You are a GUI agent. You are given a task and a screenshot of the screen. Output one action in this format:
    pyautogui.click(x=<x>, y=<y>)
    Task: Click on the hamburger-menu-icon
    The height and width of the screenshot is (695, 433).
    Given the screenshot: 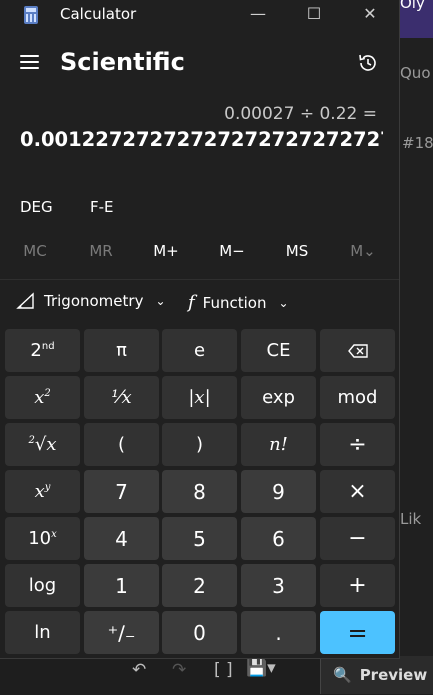 What is the action you would take?
    pyautogui.click(x=29, y=62)
    